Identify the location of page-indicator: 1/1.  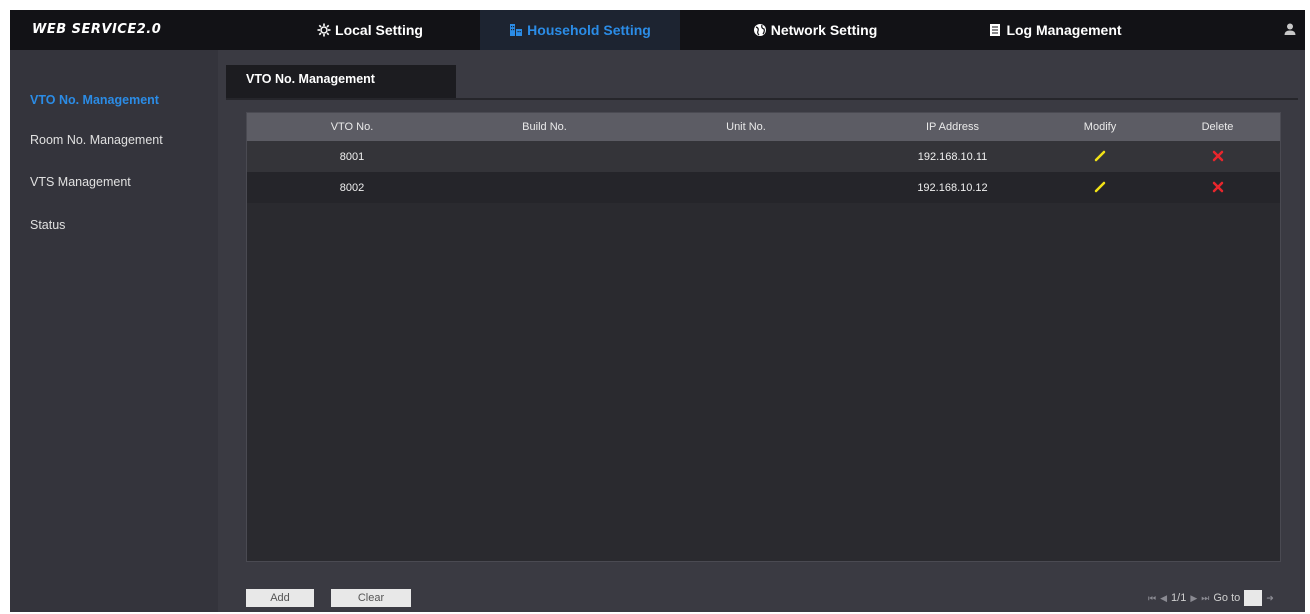
(1179, 598).